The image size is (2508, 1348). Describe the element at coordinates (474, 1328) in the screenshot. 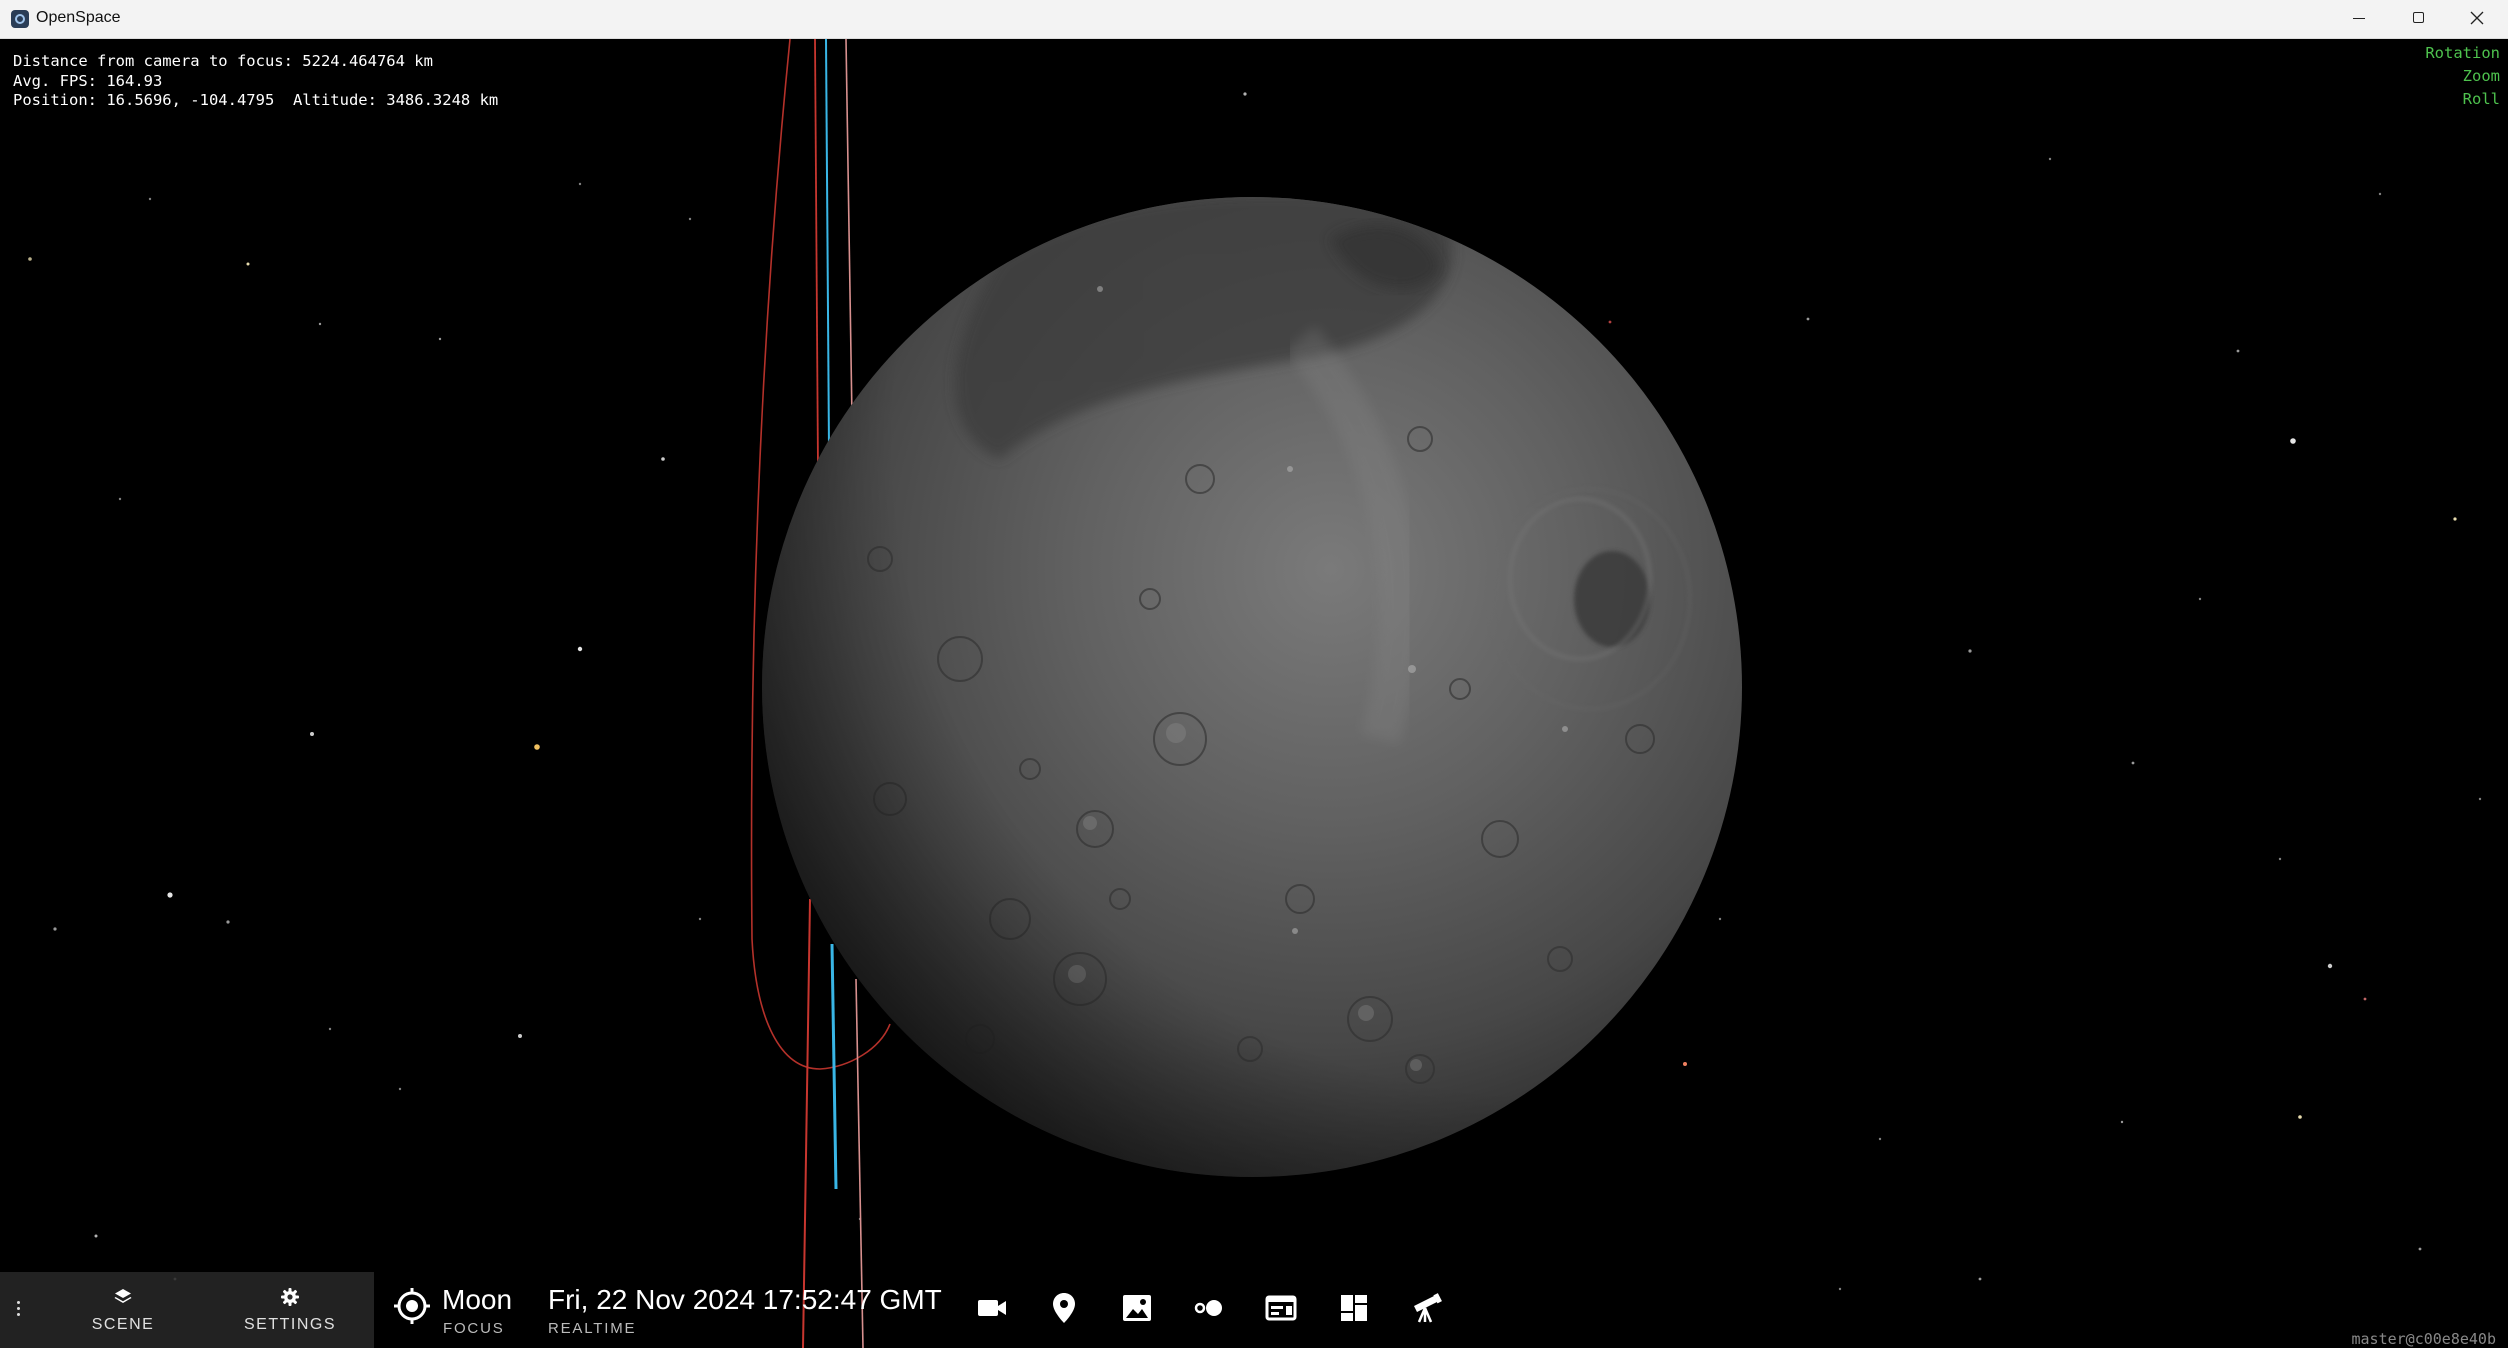

I see `focus-label: FOCUS` at that location.